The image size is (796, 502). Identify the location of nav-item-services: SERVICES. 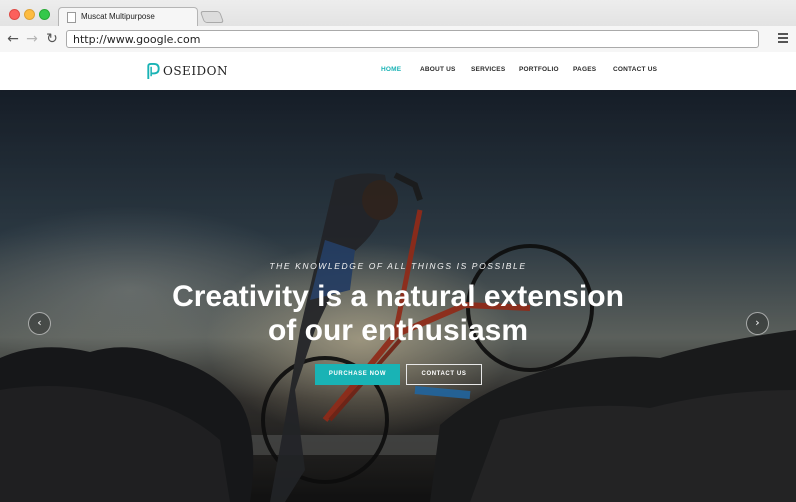
(488, 69).